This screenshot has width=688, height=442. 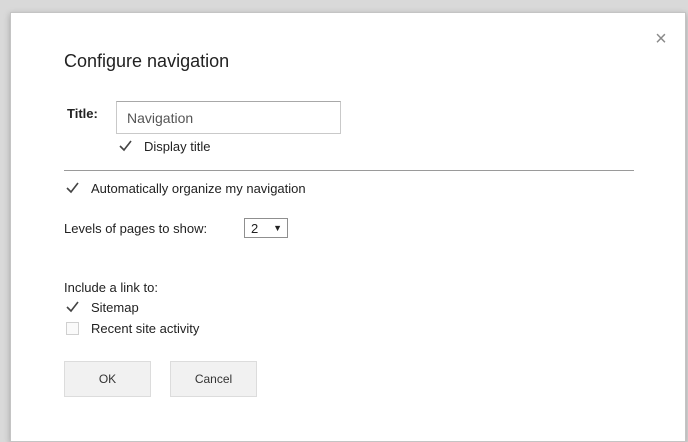 I want to click on recent-activity-checkbox-row: Recent site activity, so click(x=132, y=328).